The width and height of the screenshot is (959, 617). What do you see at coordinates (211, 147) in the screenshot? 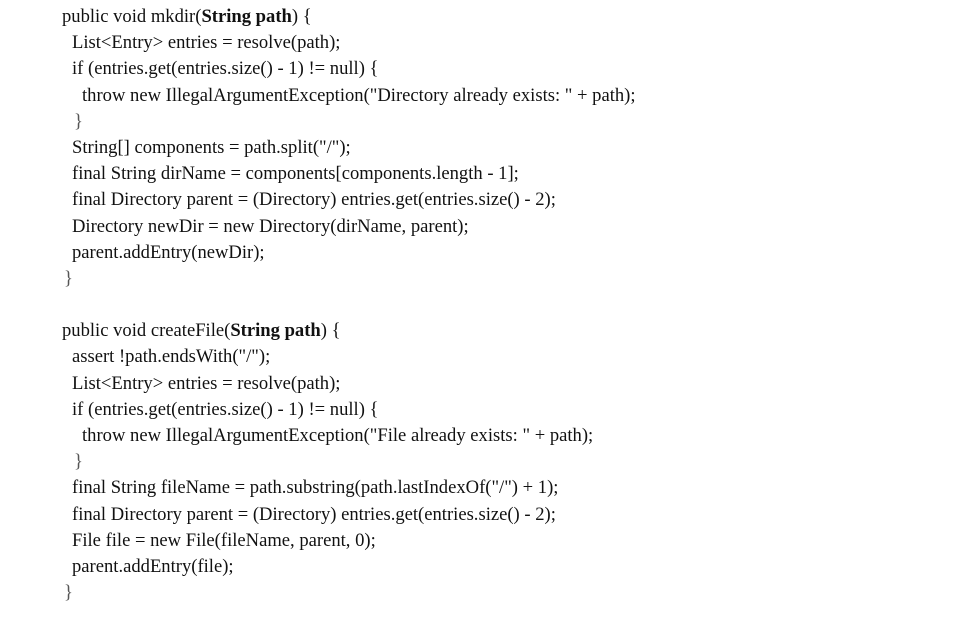
I see `code-line: String[] components = path.split("/");` at bounding box center [211, 147].